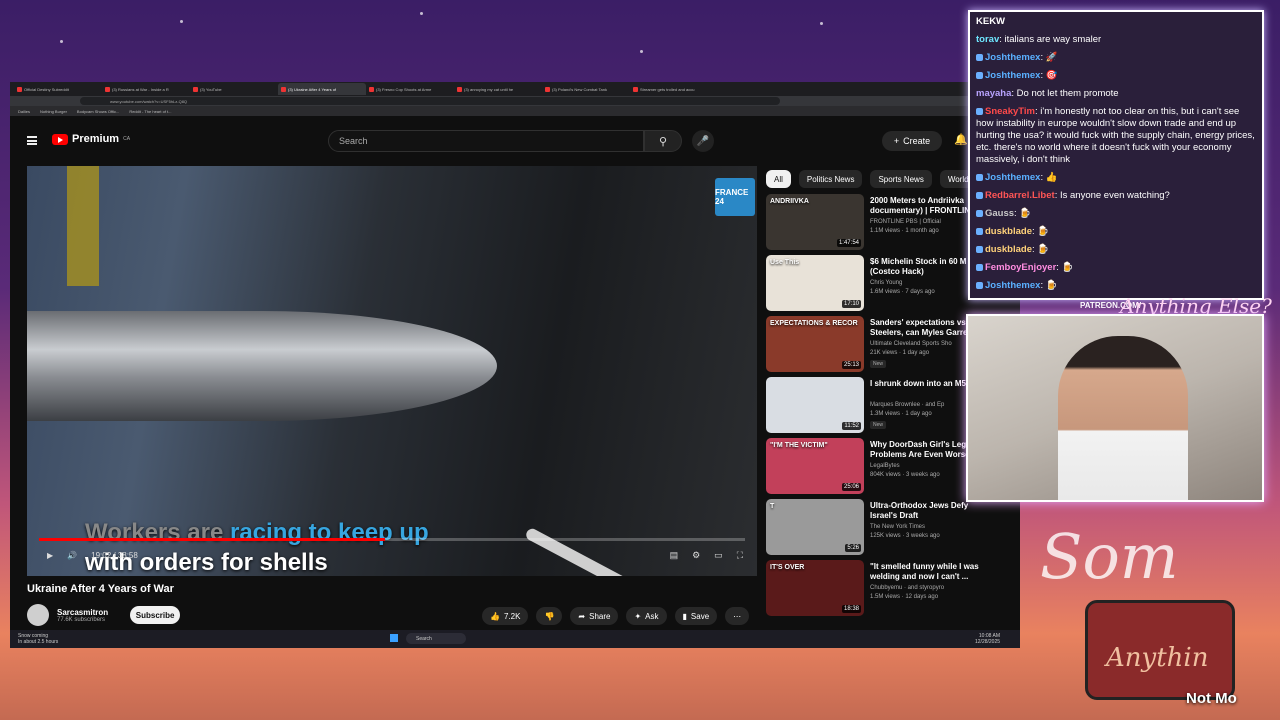 Image resolution: width=1280 pixels, height=720 pixels. Describe the element at coordinates (703, 141) in the screenshot. I see `microphone-icon: 🎤` at that location.